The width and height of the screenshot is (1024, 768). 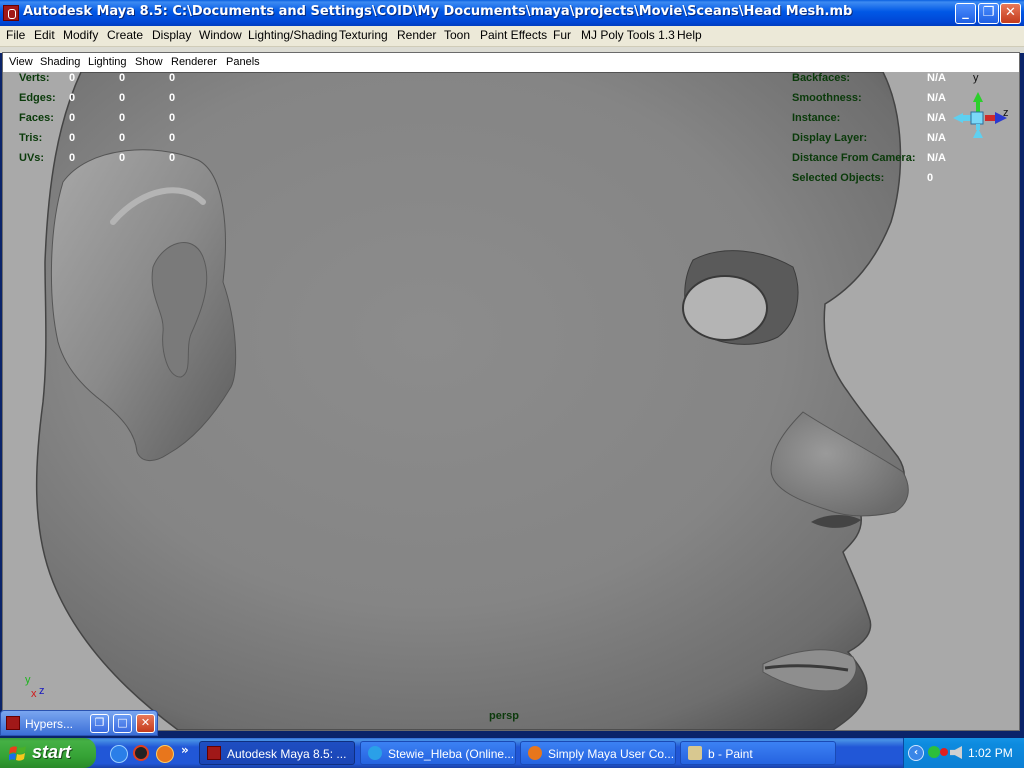 I want to click on menu-modify: Modify, so click(x=80, y=35).